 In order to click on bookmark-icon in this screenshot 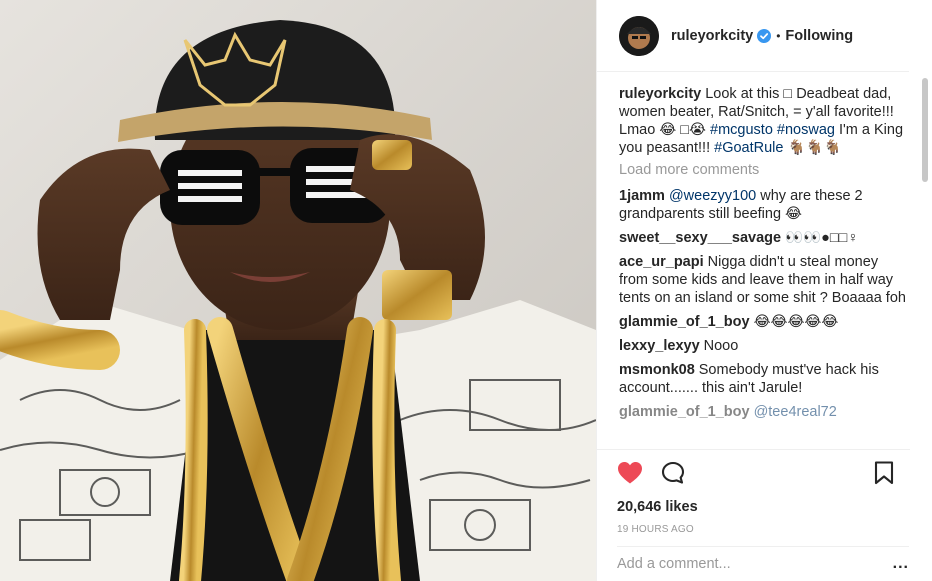, I will do `click(884, 473)`.